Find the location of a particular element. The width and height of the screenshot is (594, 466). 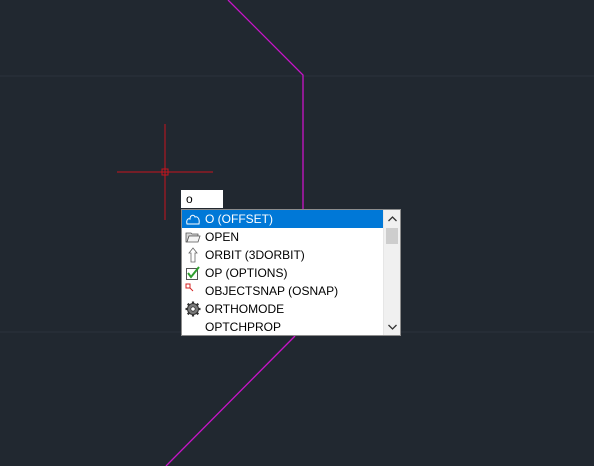

object-snap-icon is located at coordinates (193, 291).